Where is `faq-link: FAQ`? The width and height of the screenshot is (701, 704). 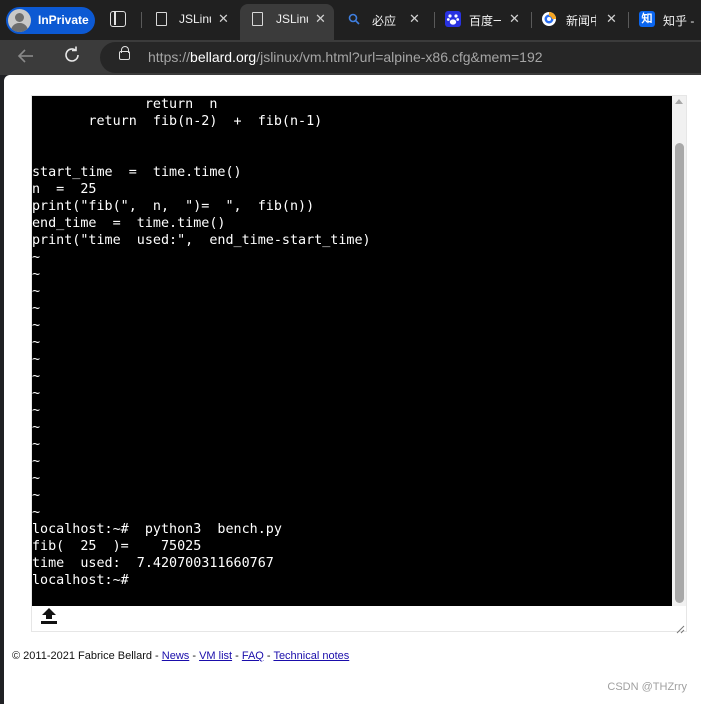 faq-link: FAQ is located at coordinates (253, 656).